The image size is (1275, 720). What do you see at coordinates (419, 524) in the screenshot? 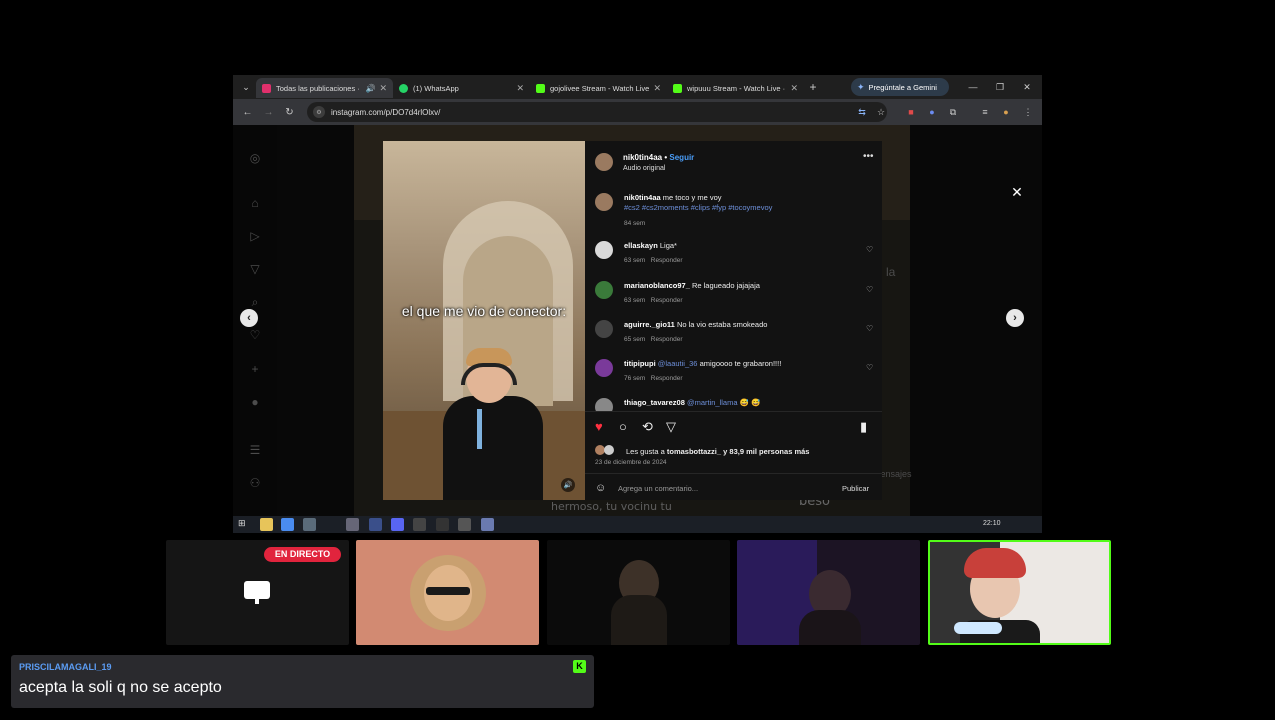
I see `obs-icon` at bounding box center [419, 524].